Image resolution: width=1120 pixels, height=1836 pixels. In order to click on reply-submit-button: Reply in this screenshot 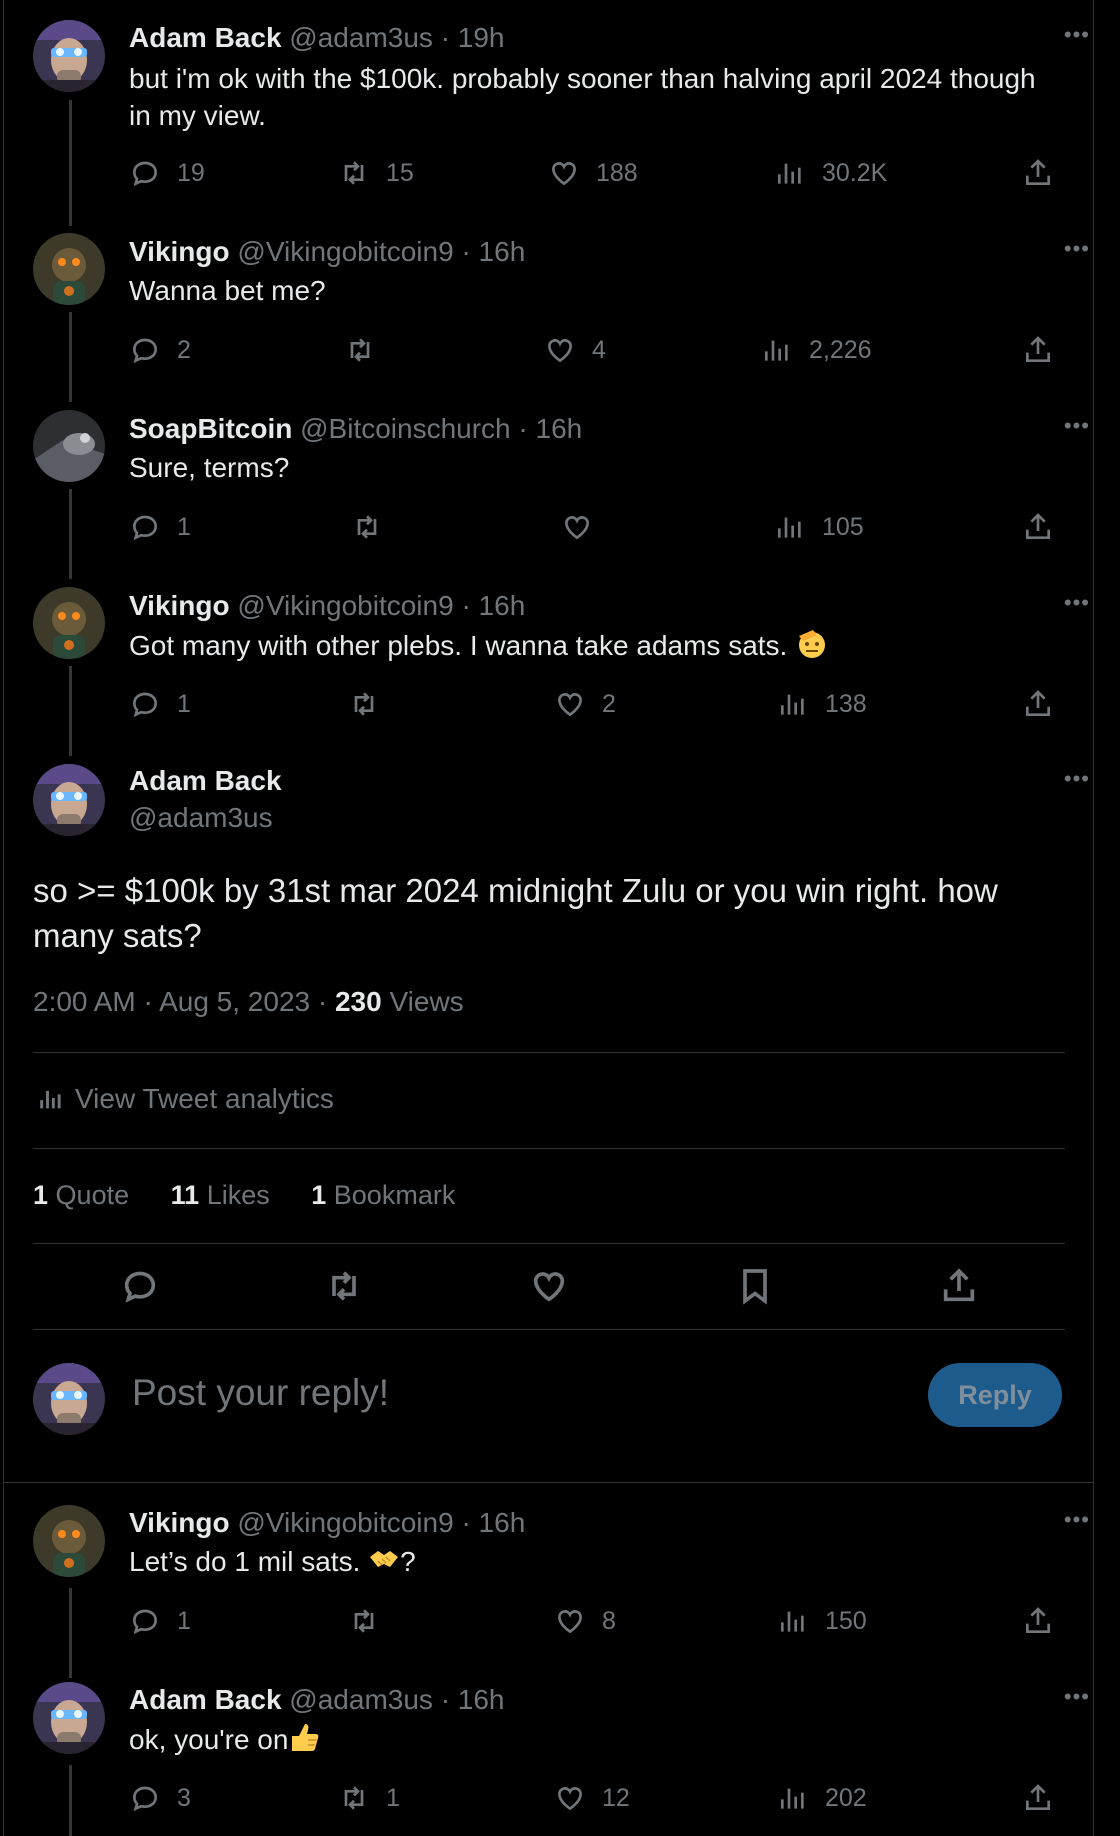, I will do `click(995, 1395)`.